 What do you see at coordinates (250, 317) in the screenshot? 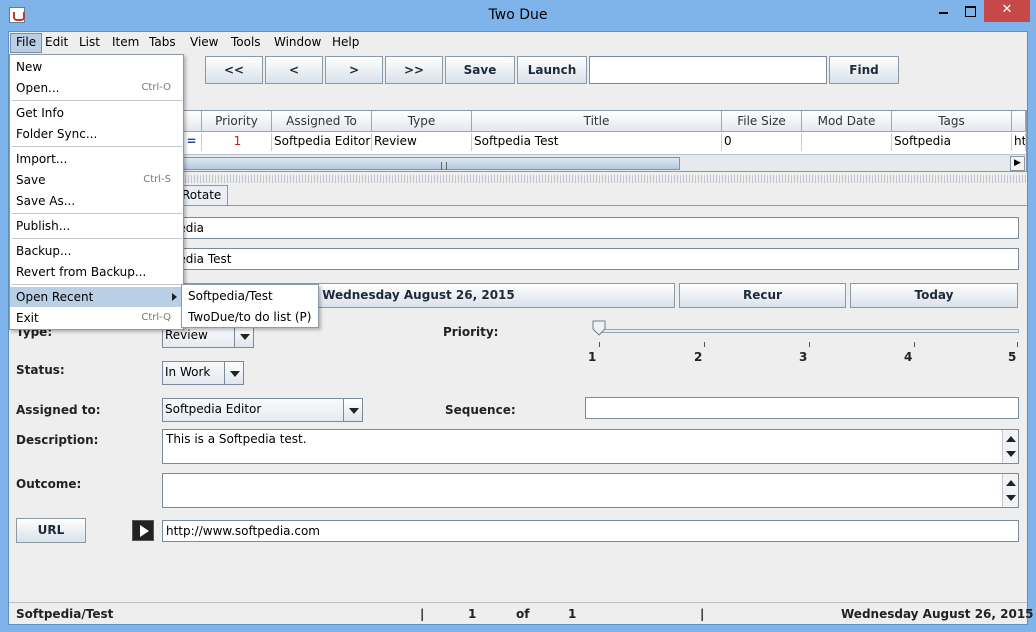
I see `recent-item: TwoDue/to do list (P)` at bounding box center [250, 317].